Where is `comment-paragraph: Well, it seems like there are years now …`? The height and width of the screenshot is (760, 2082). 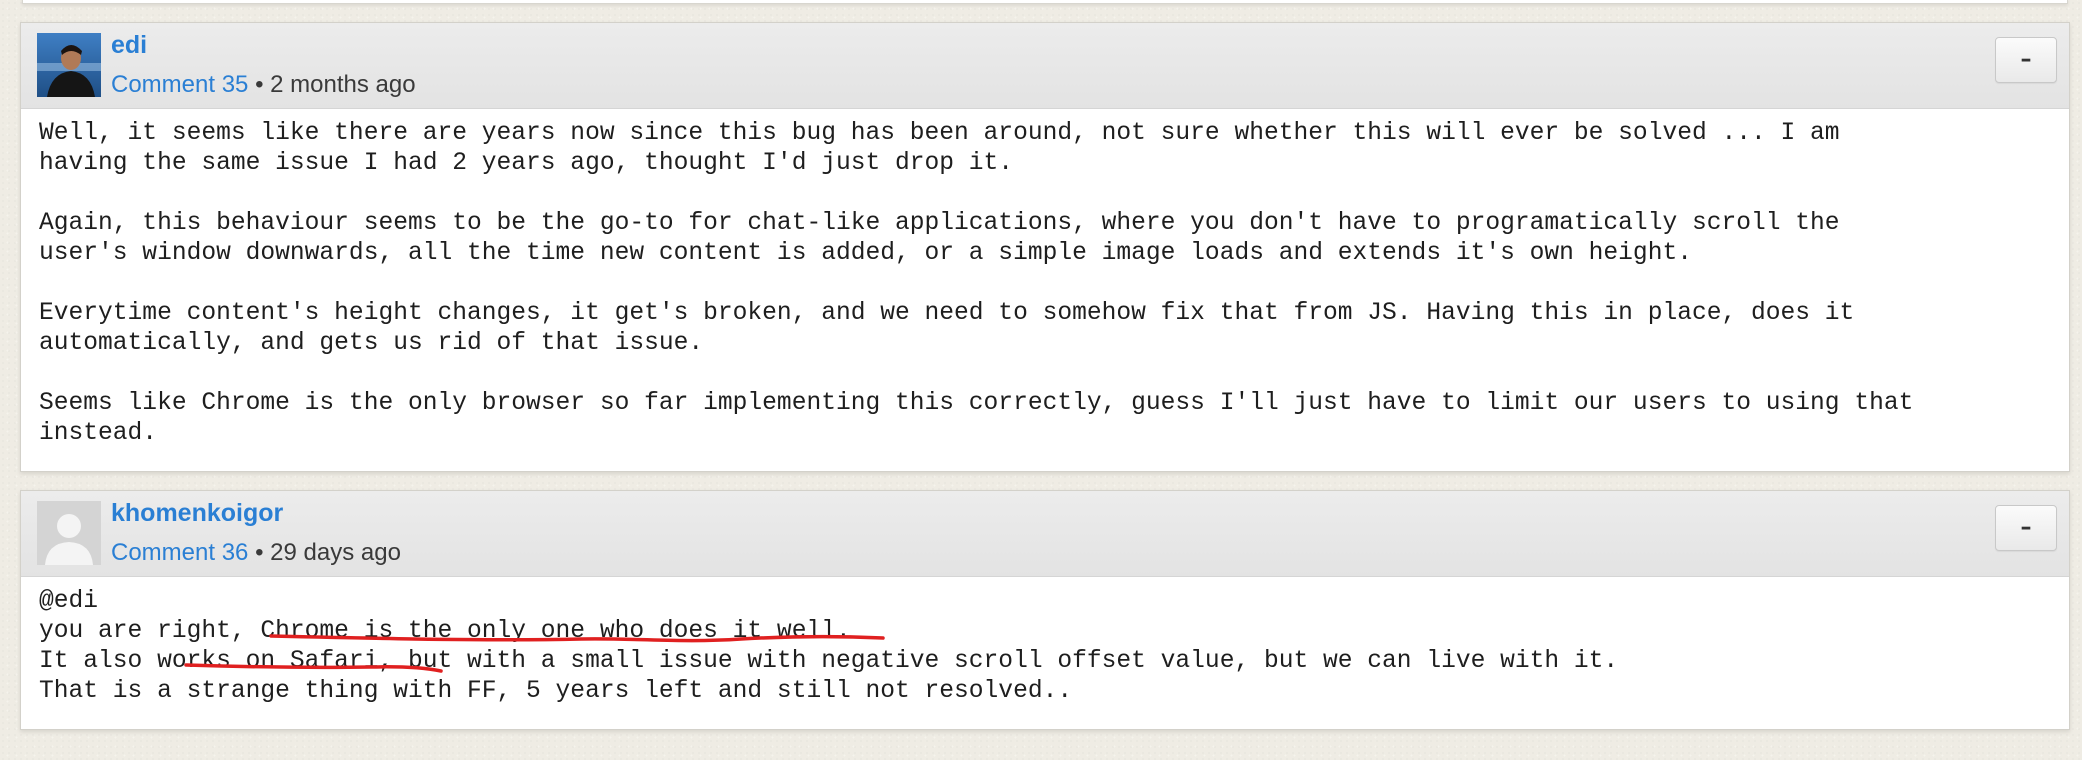 comment-paragraph: Well, it seems like there are years now … is located at coordinates (939, 148).